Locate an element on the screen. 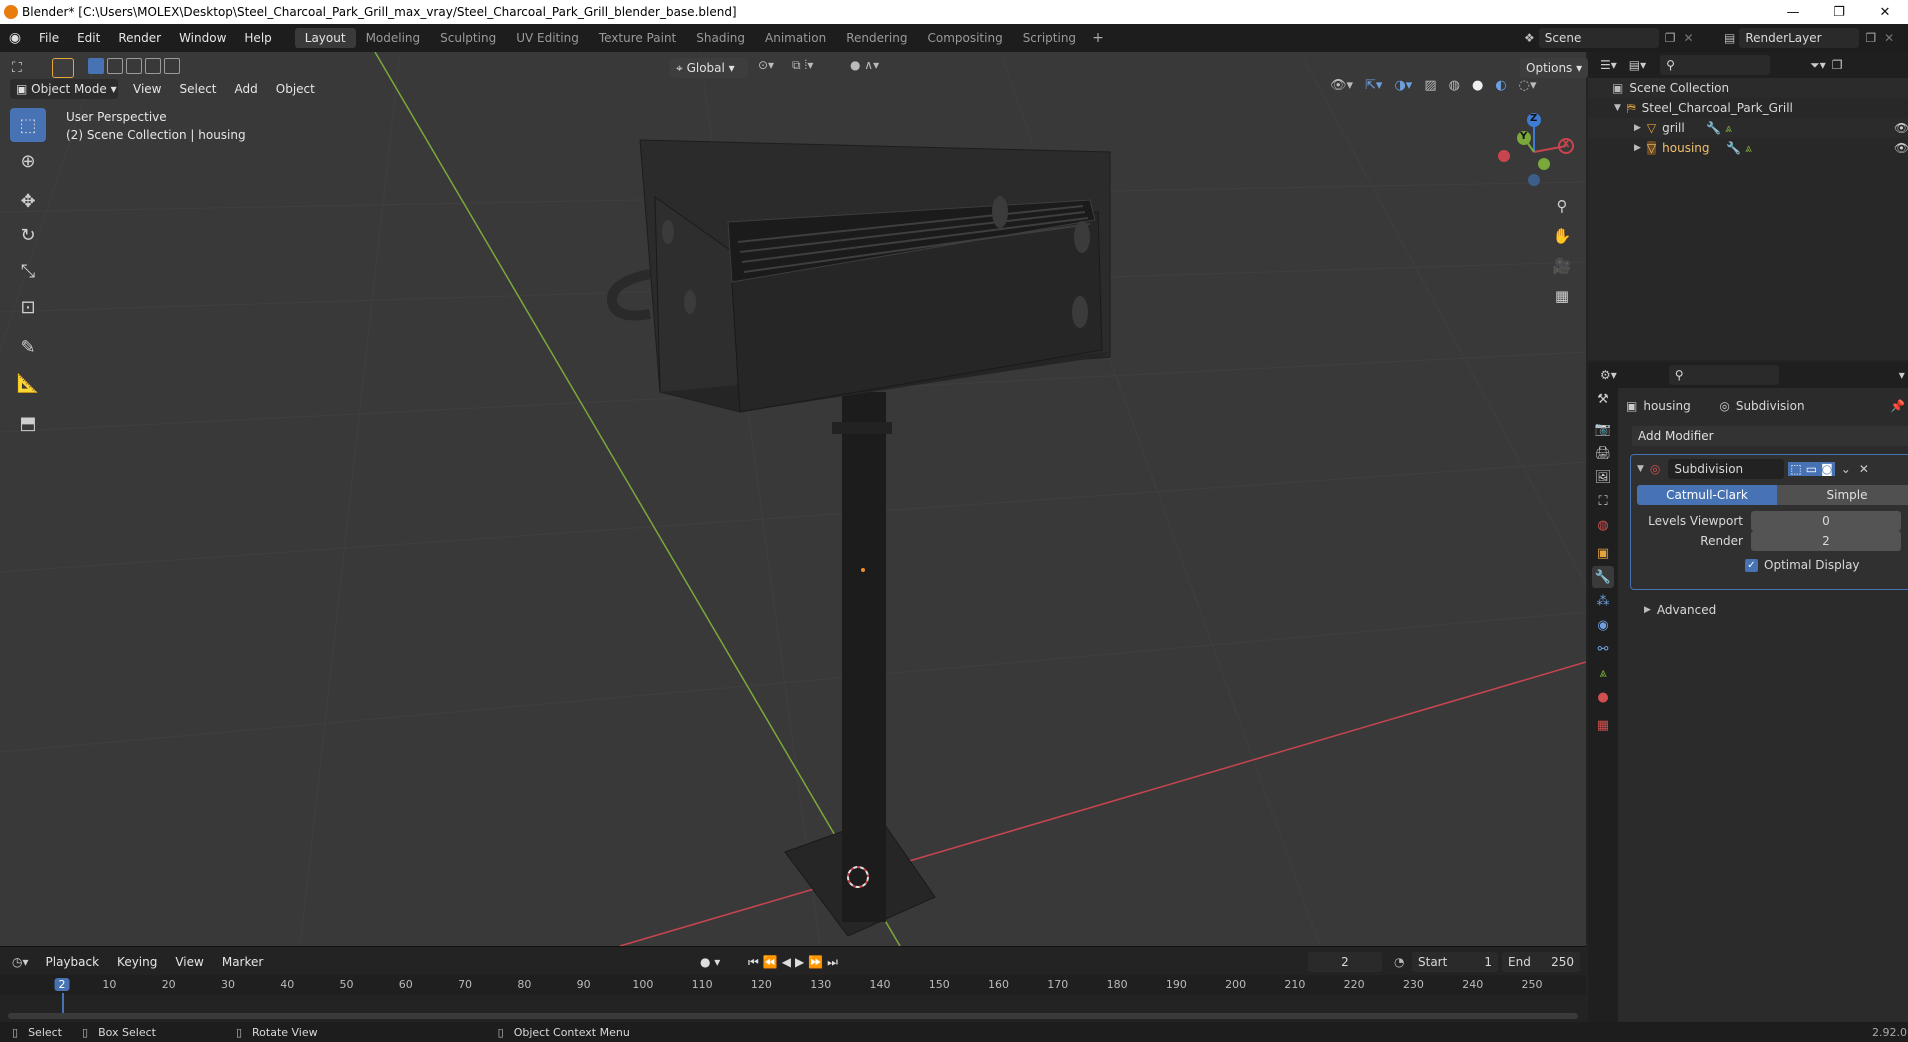  proportional-edit-icon: ● ∧▾ is located at coordinates (864, 65).